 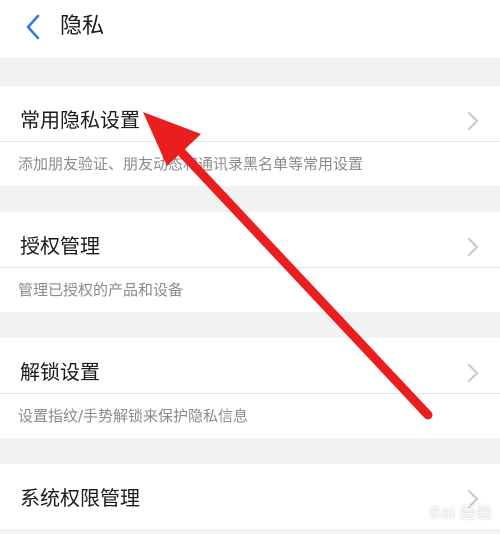 What do you see at coordinates (133, 416) in the screenshot?
I see `item-description: 设置指纹/手势解锁来保护隐私信息` at bounding box center [133, 416].